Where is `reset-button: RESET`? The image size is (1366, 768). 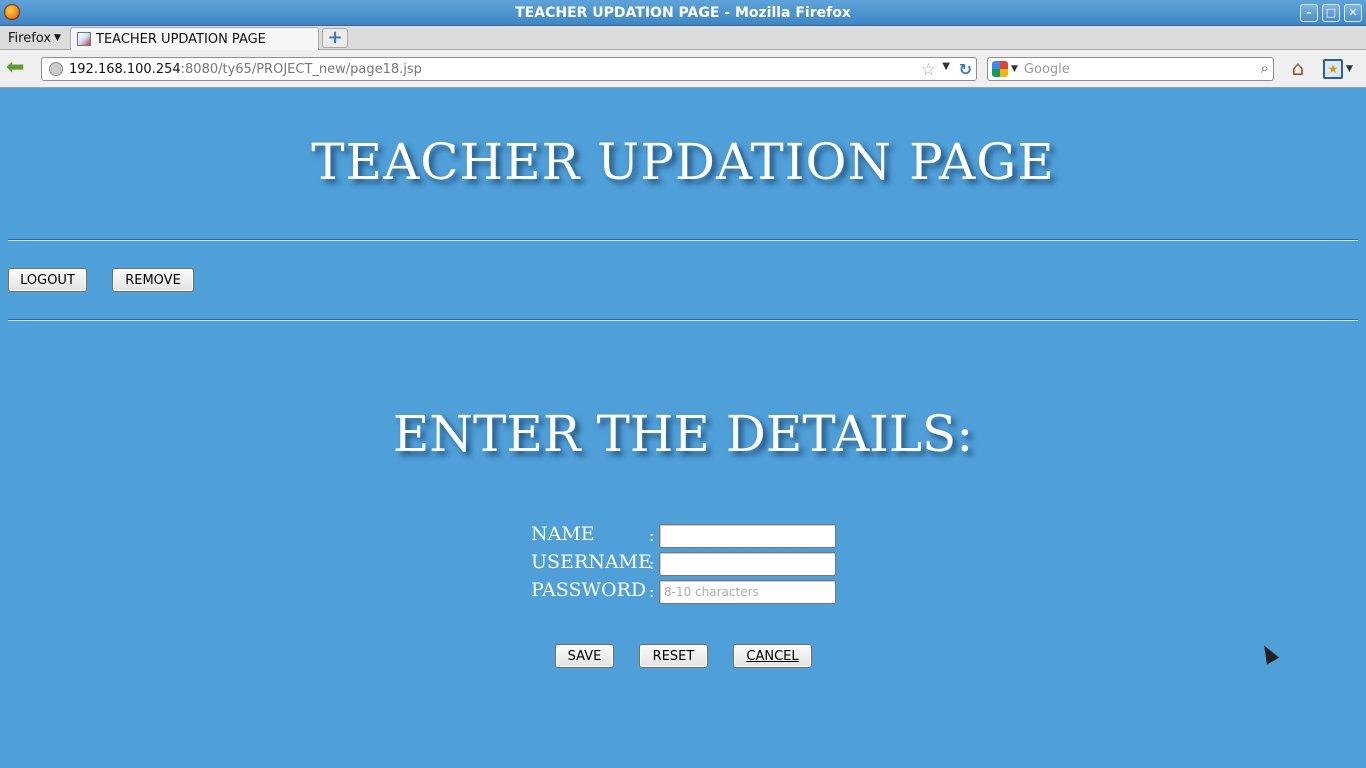
reset-button: RESET is located at coordinates (673, 656).